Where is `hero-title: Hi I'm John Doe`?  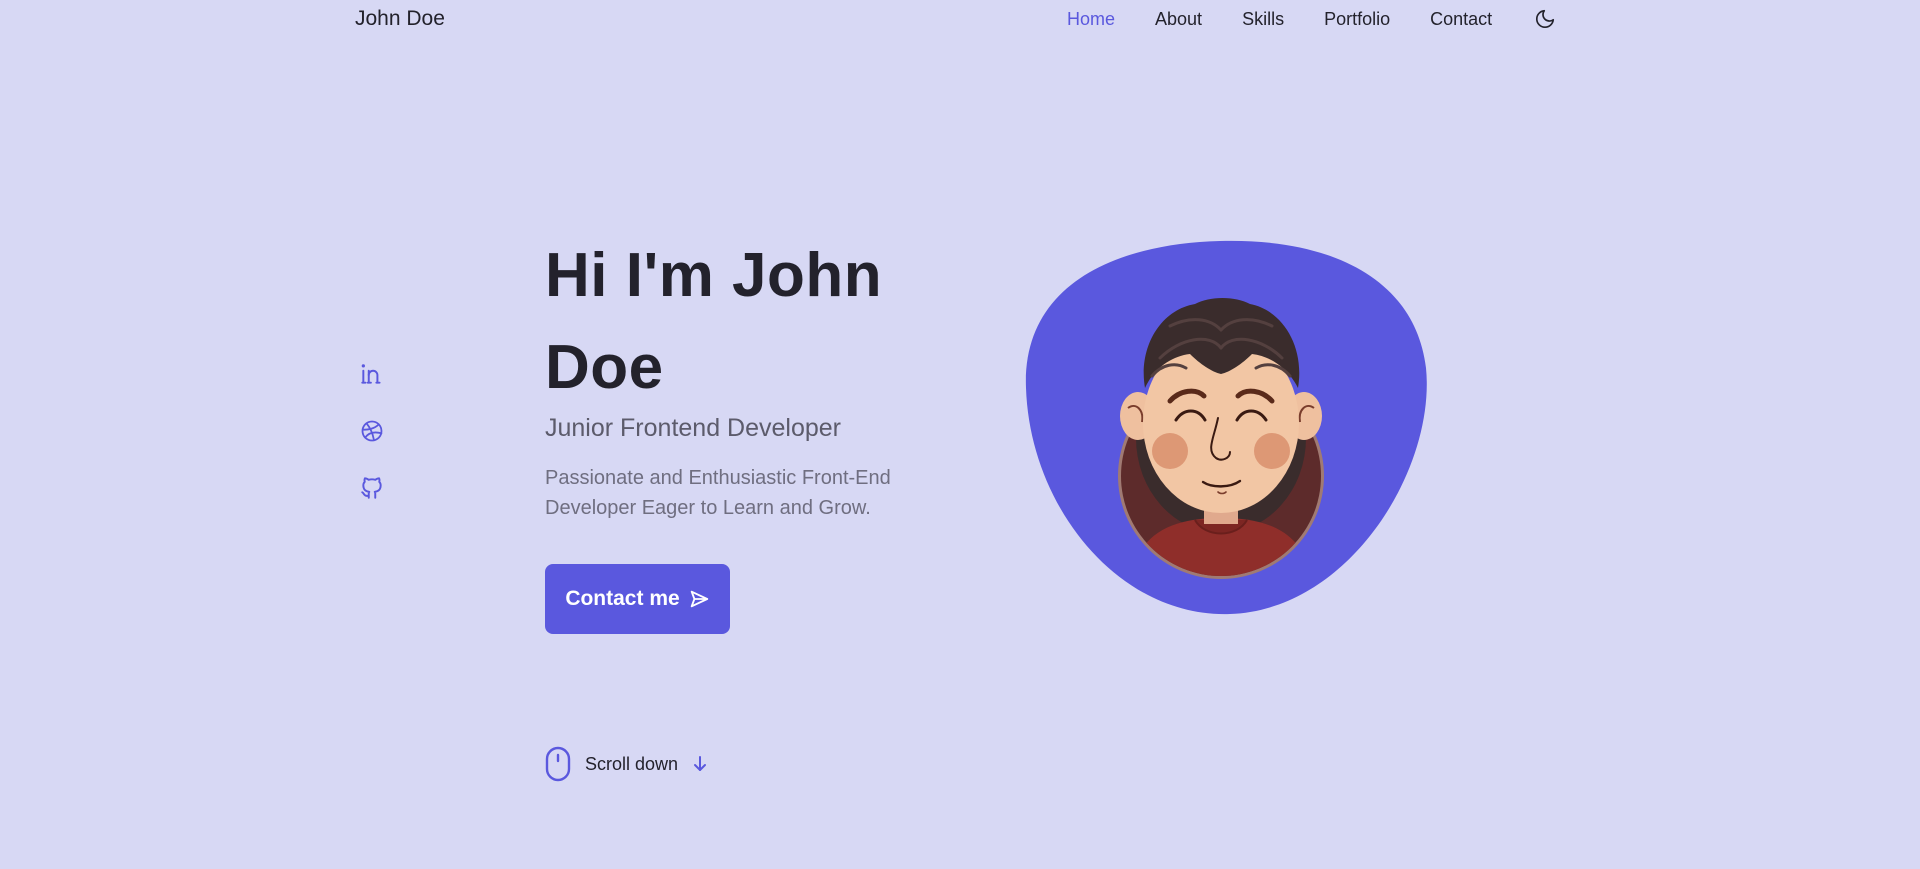 hero-title: Hi I'm John Doe is located at coordinates (714, 321).